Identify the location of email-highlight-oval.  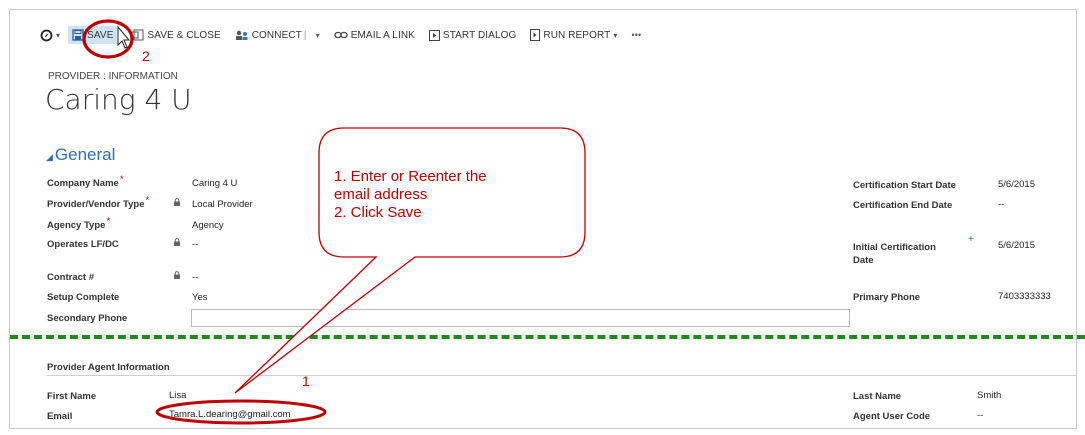
(241, 412).